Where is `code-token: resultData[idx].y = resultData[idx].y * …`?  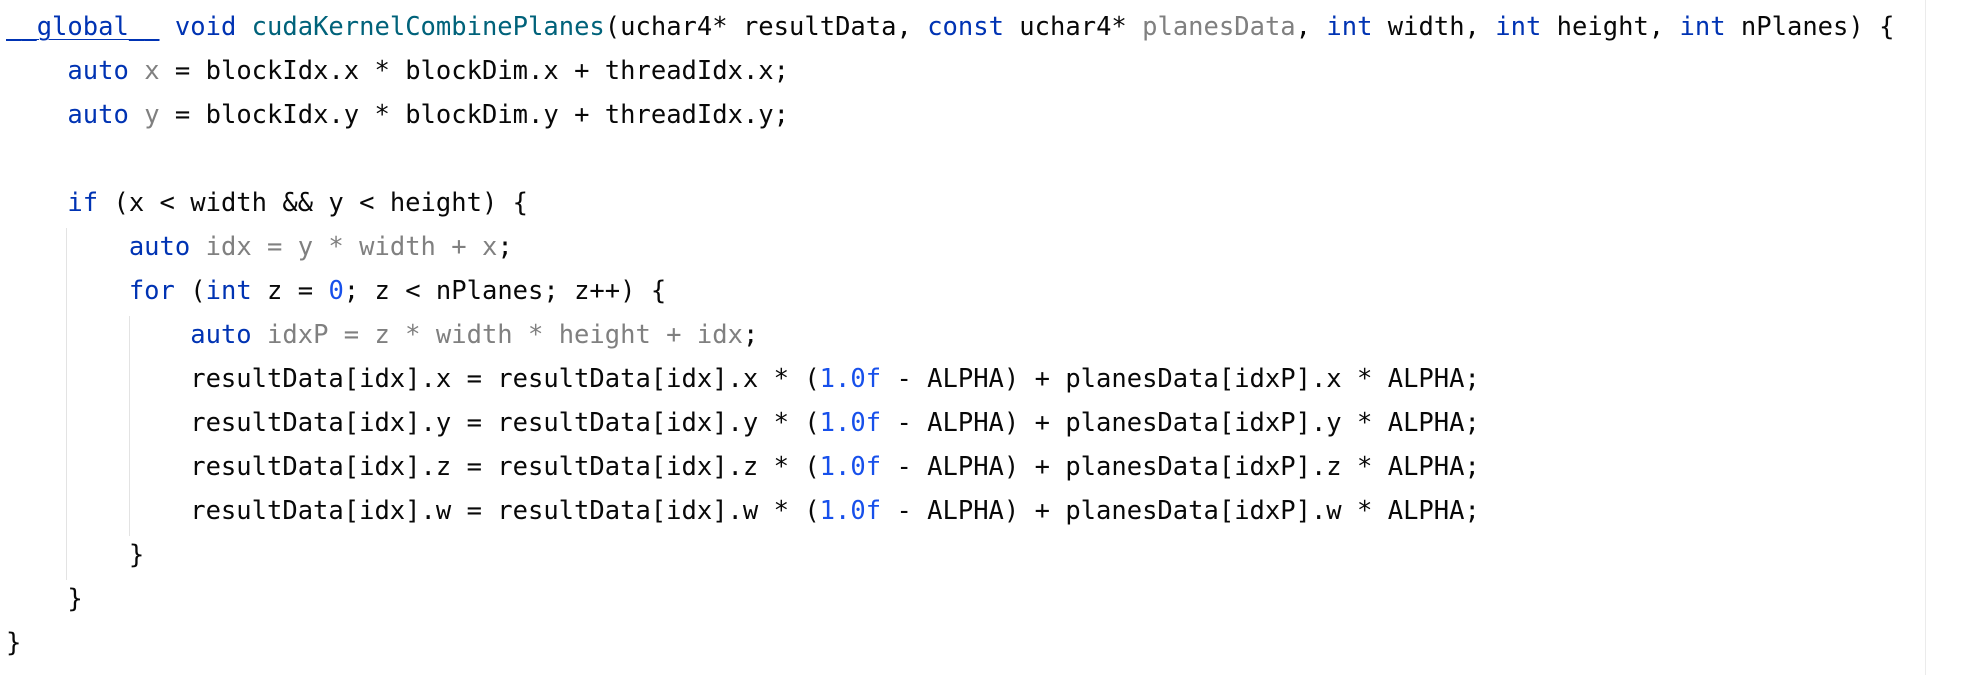 code-token: resultData[idx].y = resultData[idx].y * … is located at coordinates (413, 423).